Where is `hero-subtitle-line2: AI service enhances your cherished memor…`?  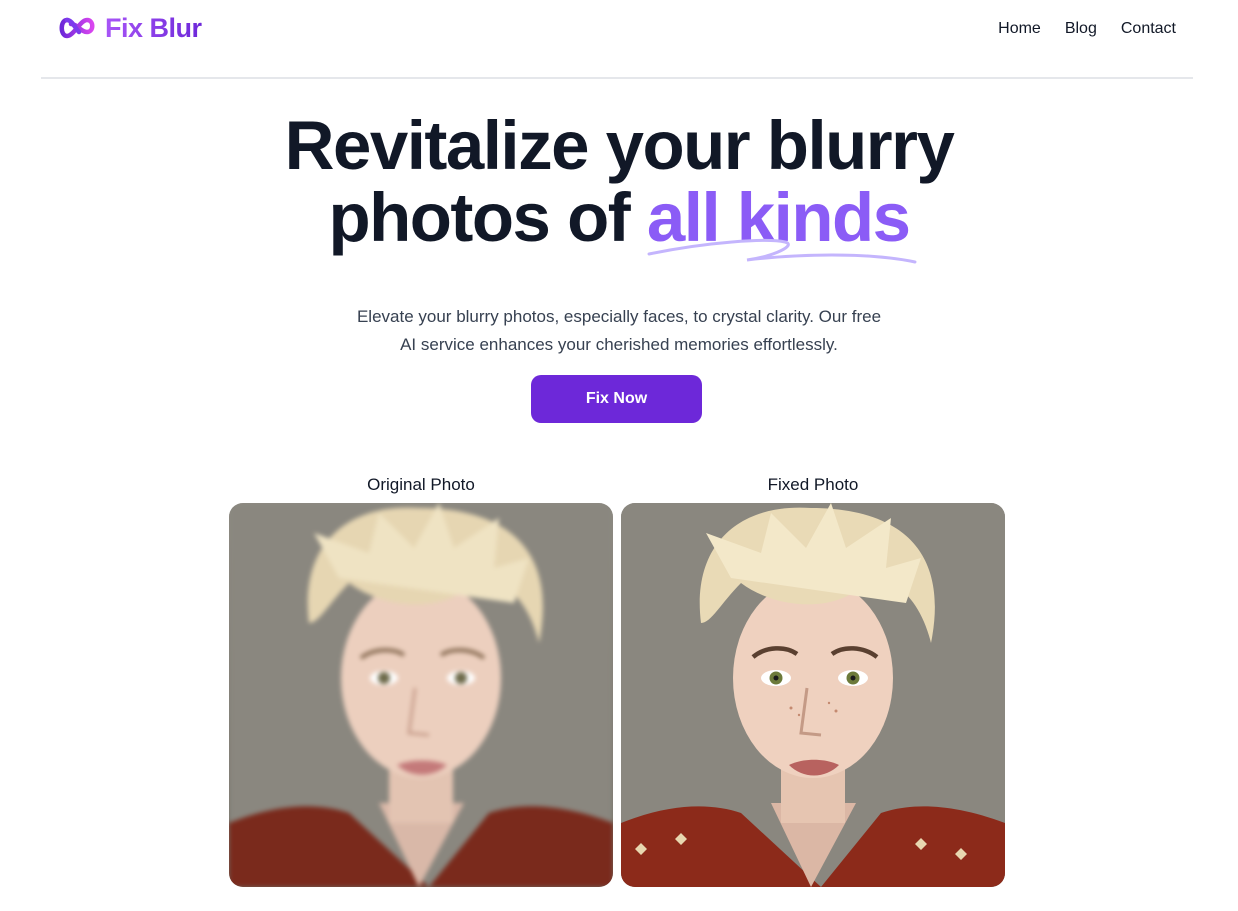
hero-subtitle-line2: AI service enhances your cherished memor… is located at coordinates (619, 344).